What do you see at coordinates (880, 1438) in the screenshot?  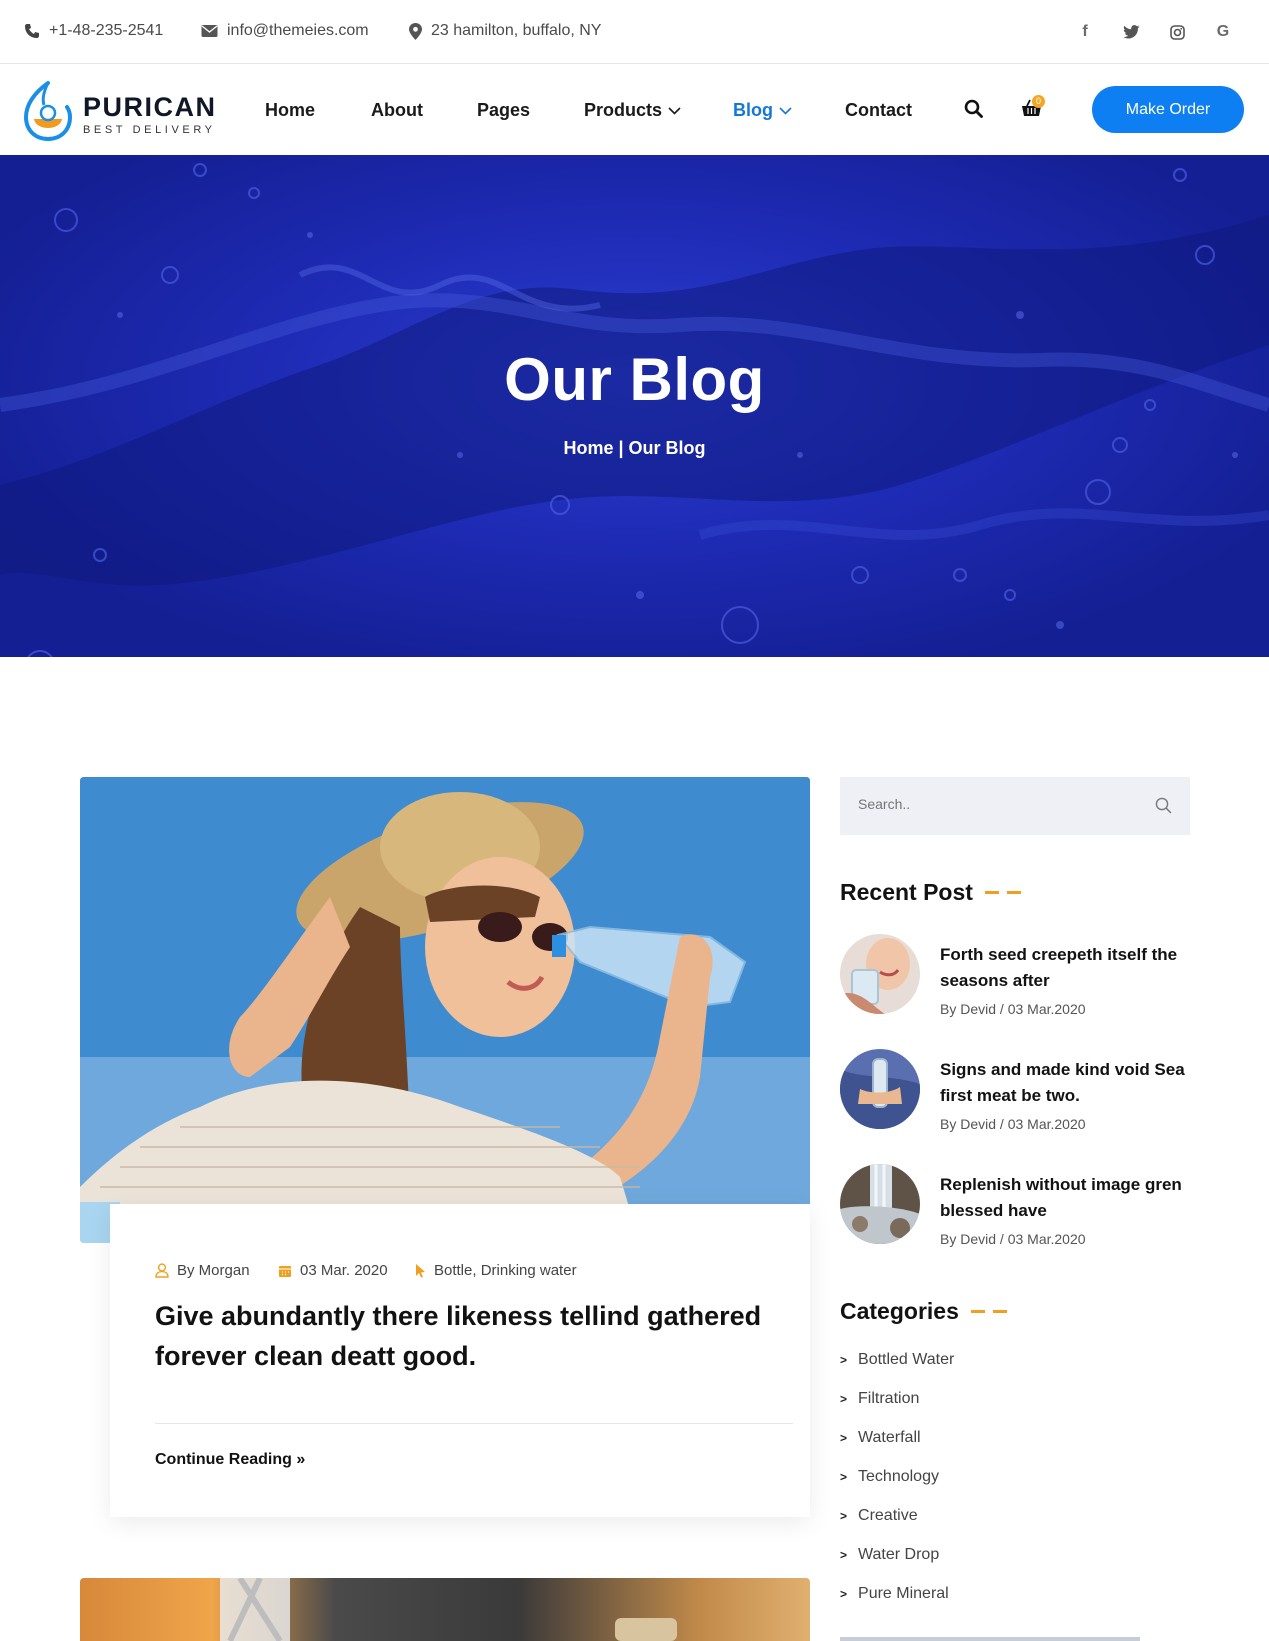 I see `category-link: > Waterfall` at bounding box center [880, 1438].